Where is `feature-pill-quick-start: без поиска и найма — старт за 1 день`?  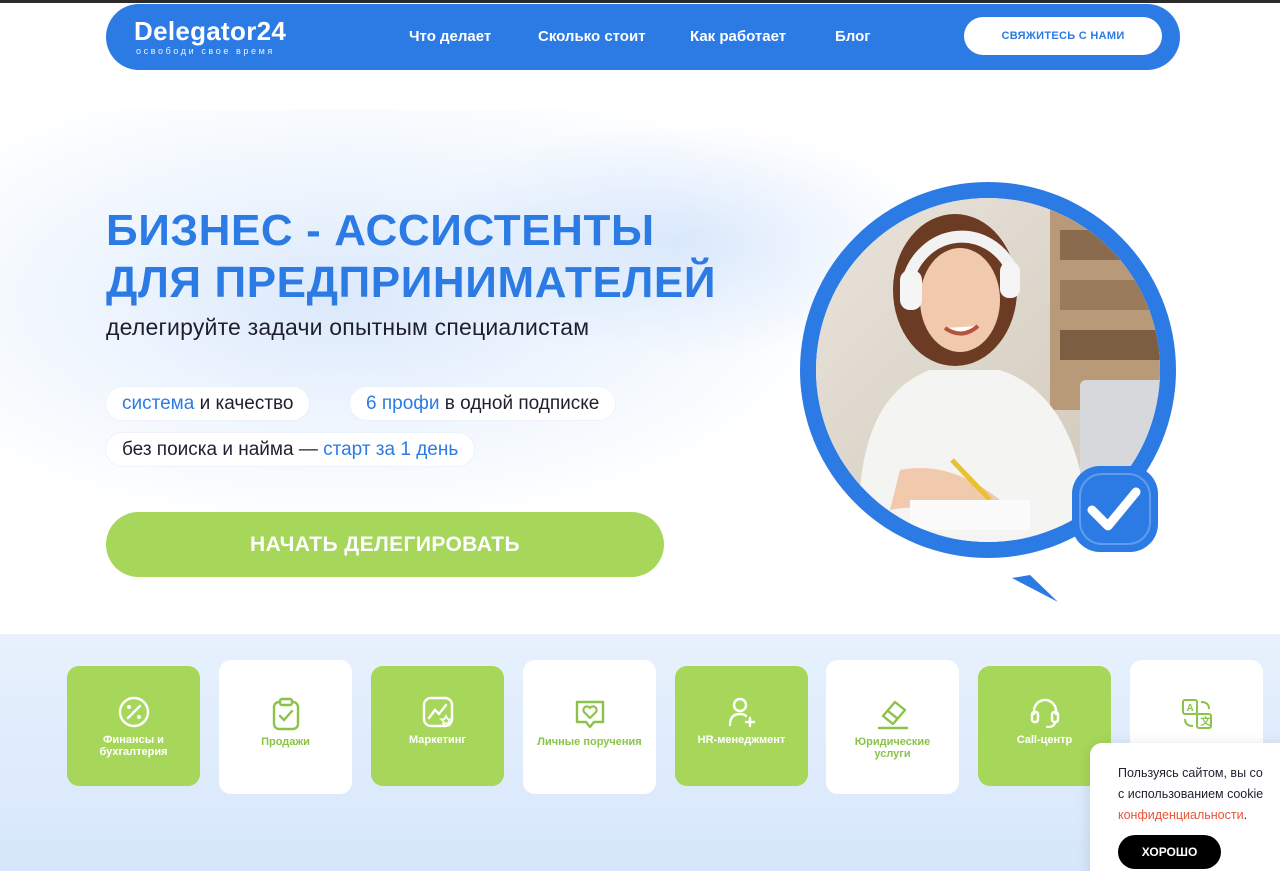
feature-pill-quick-start: без поиска и найма — старт за 1 день is located at coordinates (290, 449).